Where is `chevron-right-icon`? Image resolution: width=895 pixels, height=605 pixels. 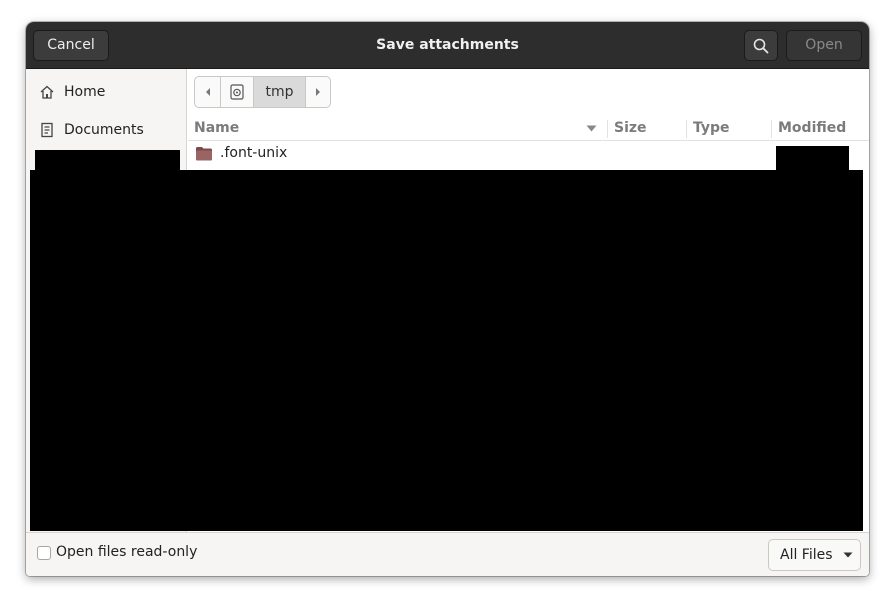 chevron-right-icon is located at coordinates (318, 92).